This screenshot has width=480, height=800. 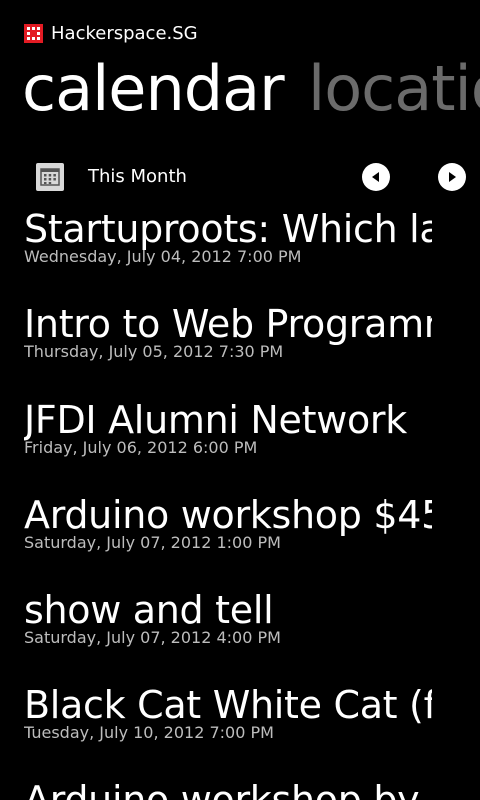 I want to click on previous-month-button, so click(x=376, y=177).